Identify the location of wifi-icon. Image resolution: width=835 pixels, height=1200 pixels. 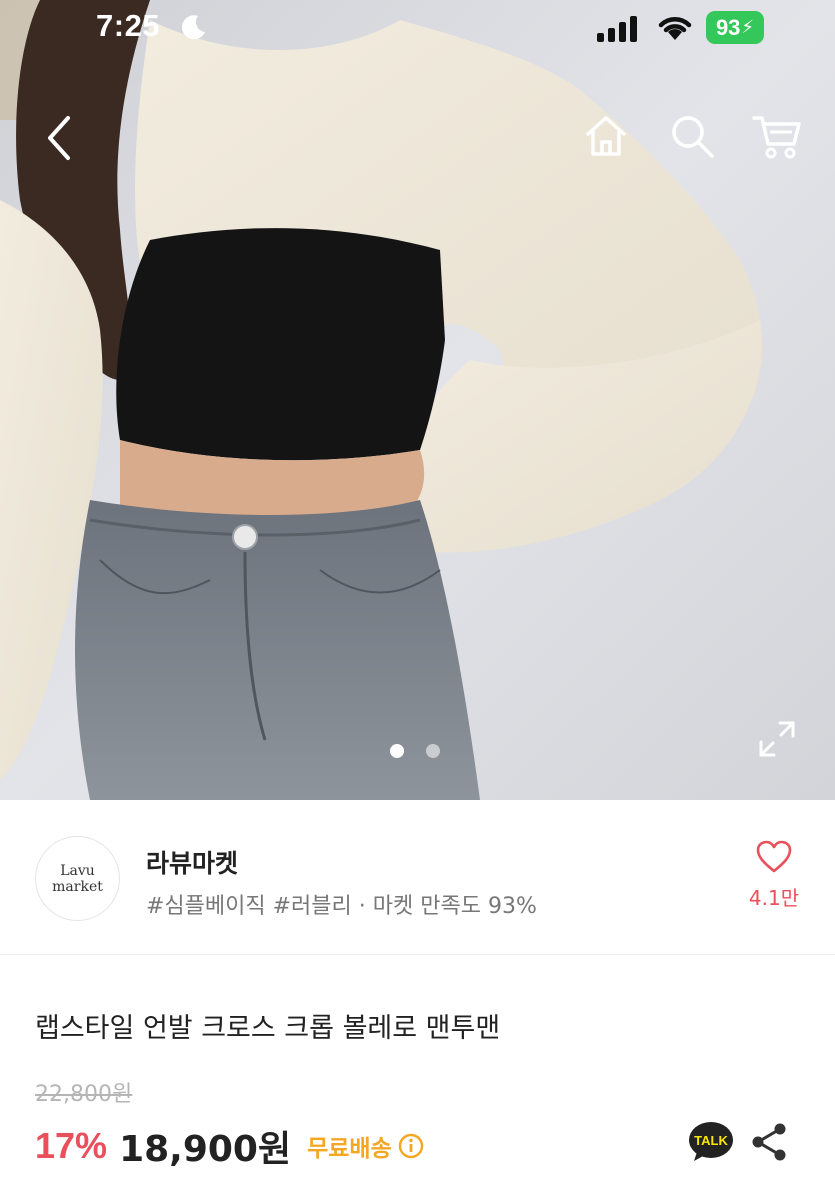
(675, 28).